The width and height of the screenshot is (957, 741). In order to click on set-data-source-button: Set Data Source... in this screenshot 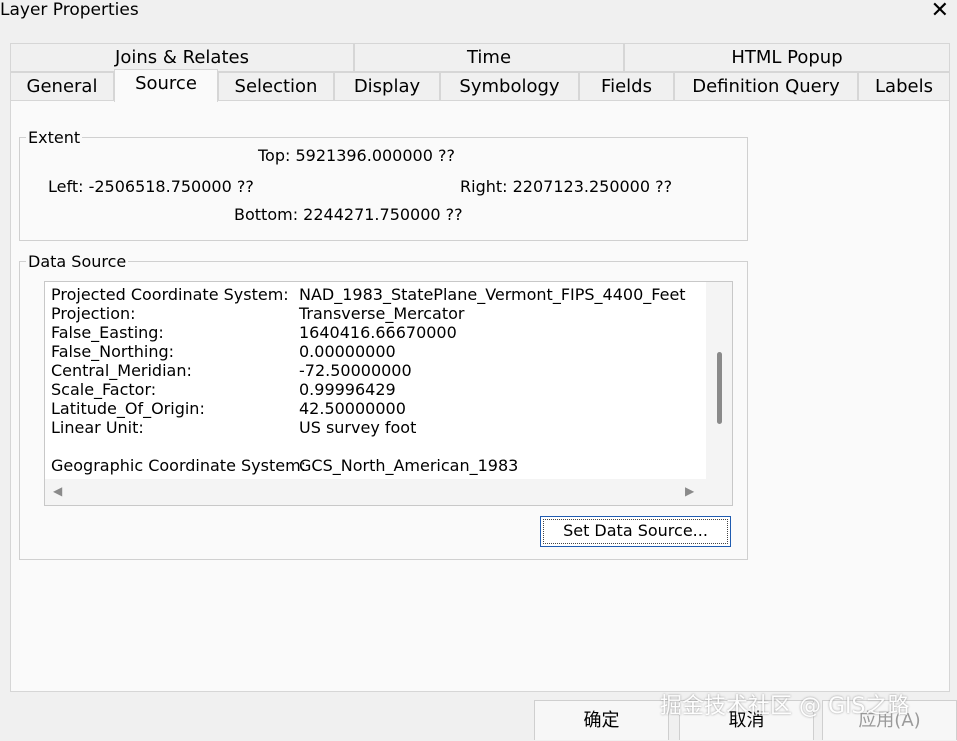, I will do `click(635, 531)`.